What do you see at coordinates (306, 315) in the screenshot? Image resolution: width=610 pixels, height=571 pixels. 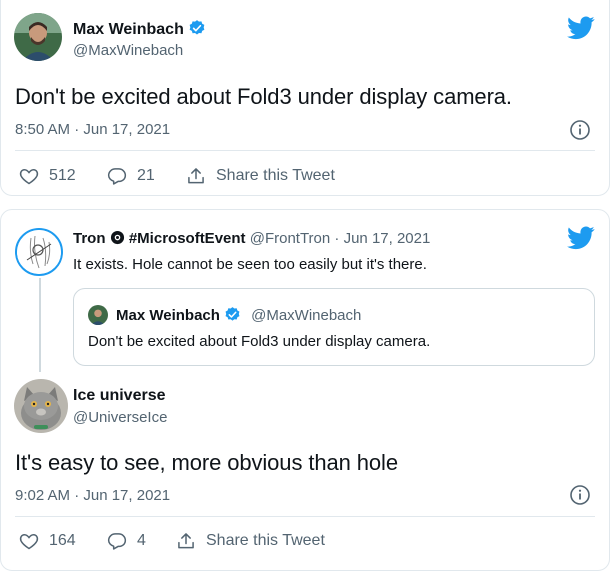 I see `quoted-author-handle: @MaxWinebach` at bounding box center [306, 315].